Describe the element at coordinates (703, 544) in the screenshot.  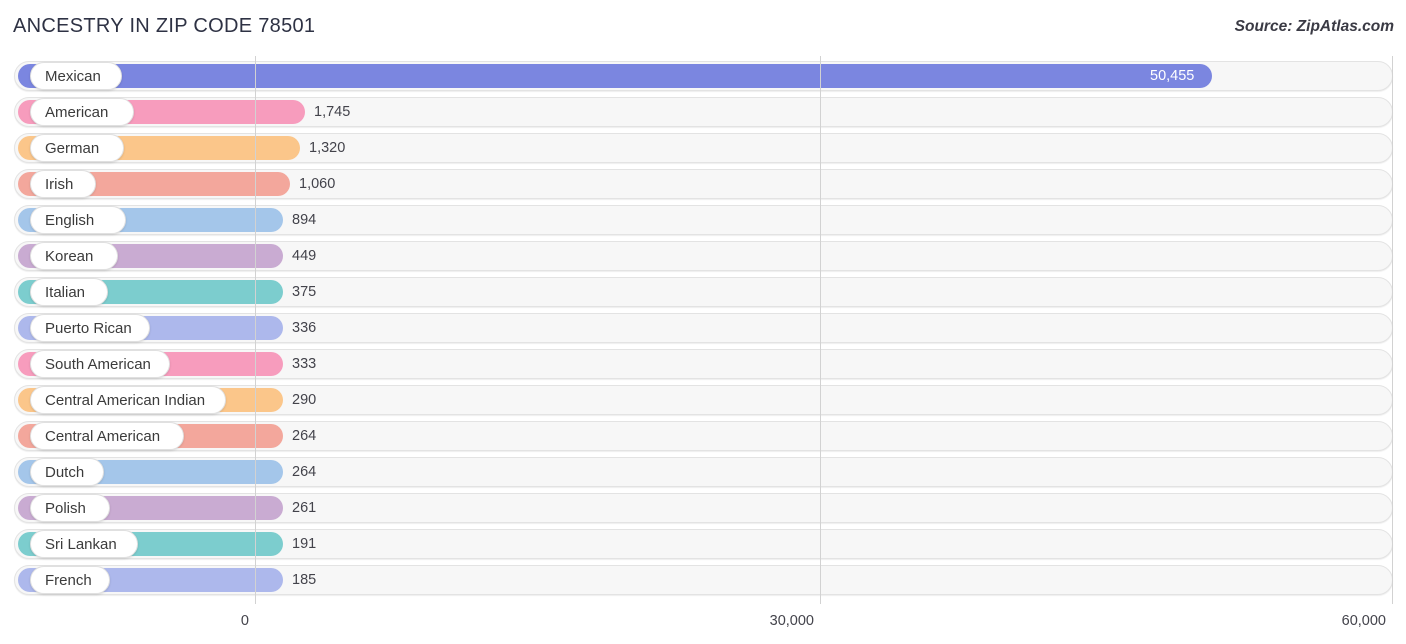
I see `table-row: Sri Lankan 191` at that location.